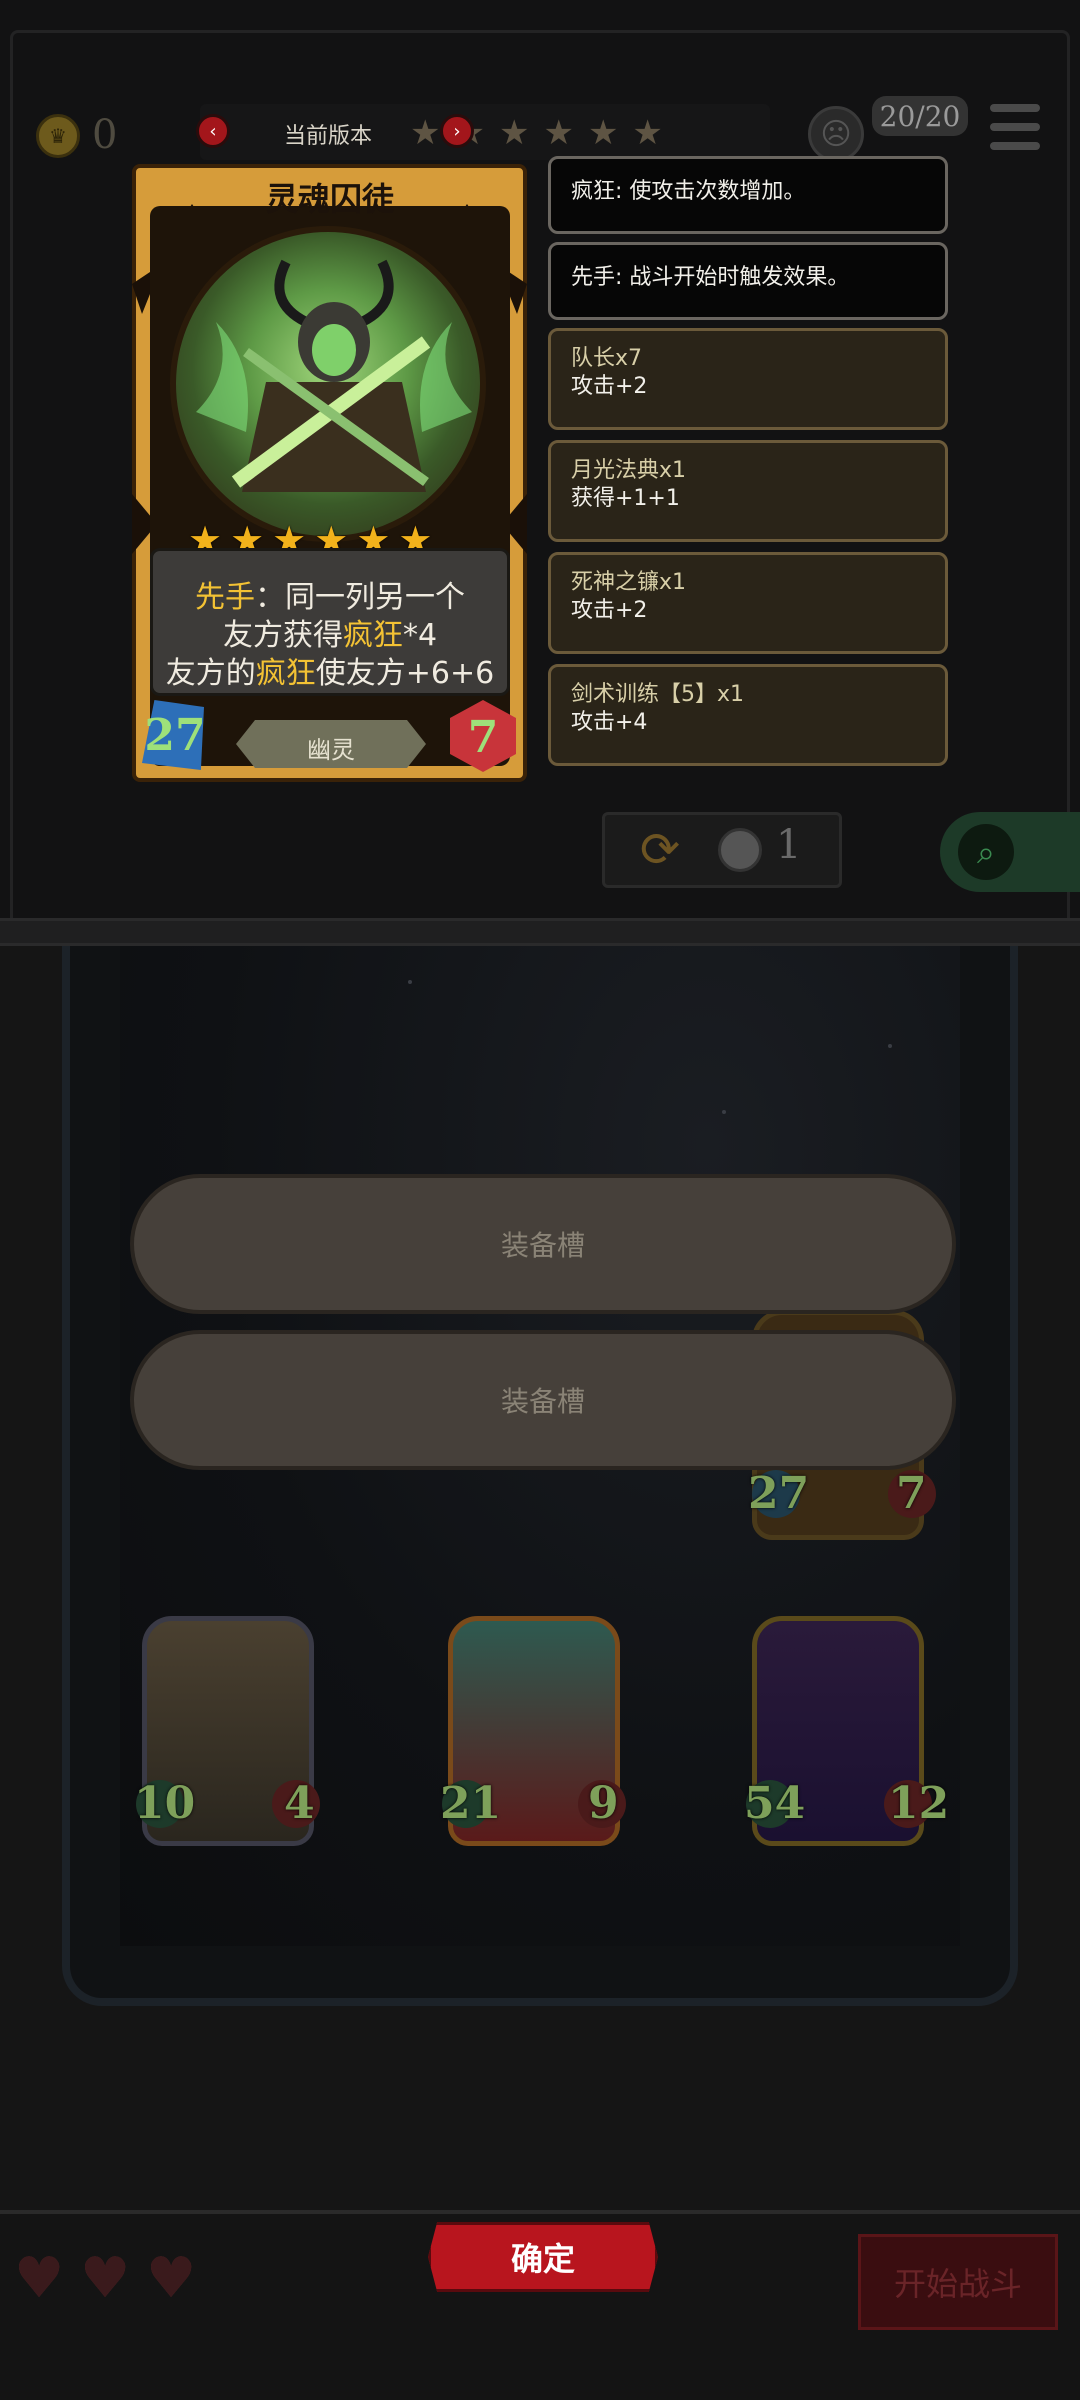  Describe the element at coordinates (748, 603) in the screenshot. I see `equipment-item: 死神之镰x1 攻击+2` at that location.